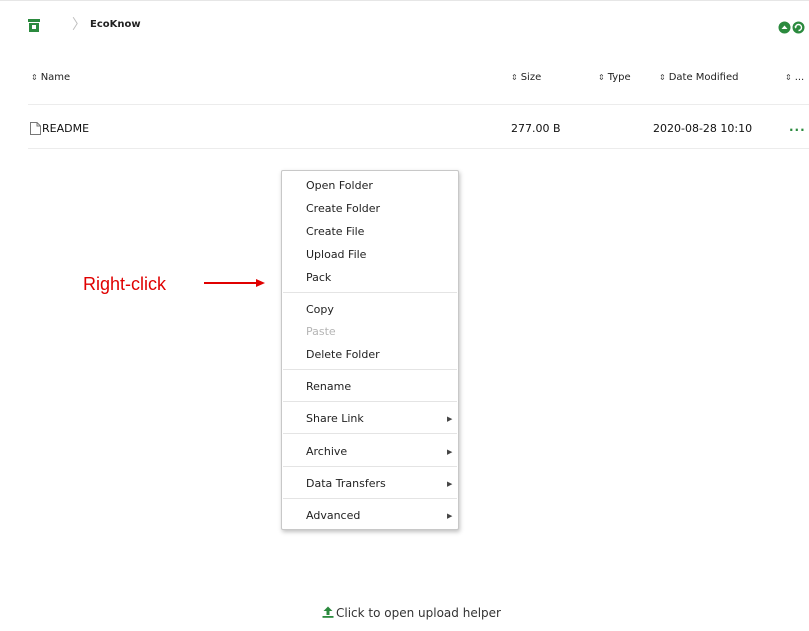  What do you see at coordinates (798, 28) in the screenshot?
I see `refresh-icon` at bounding box center [798, 28].